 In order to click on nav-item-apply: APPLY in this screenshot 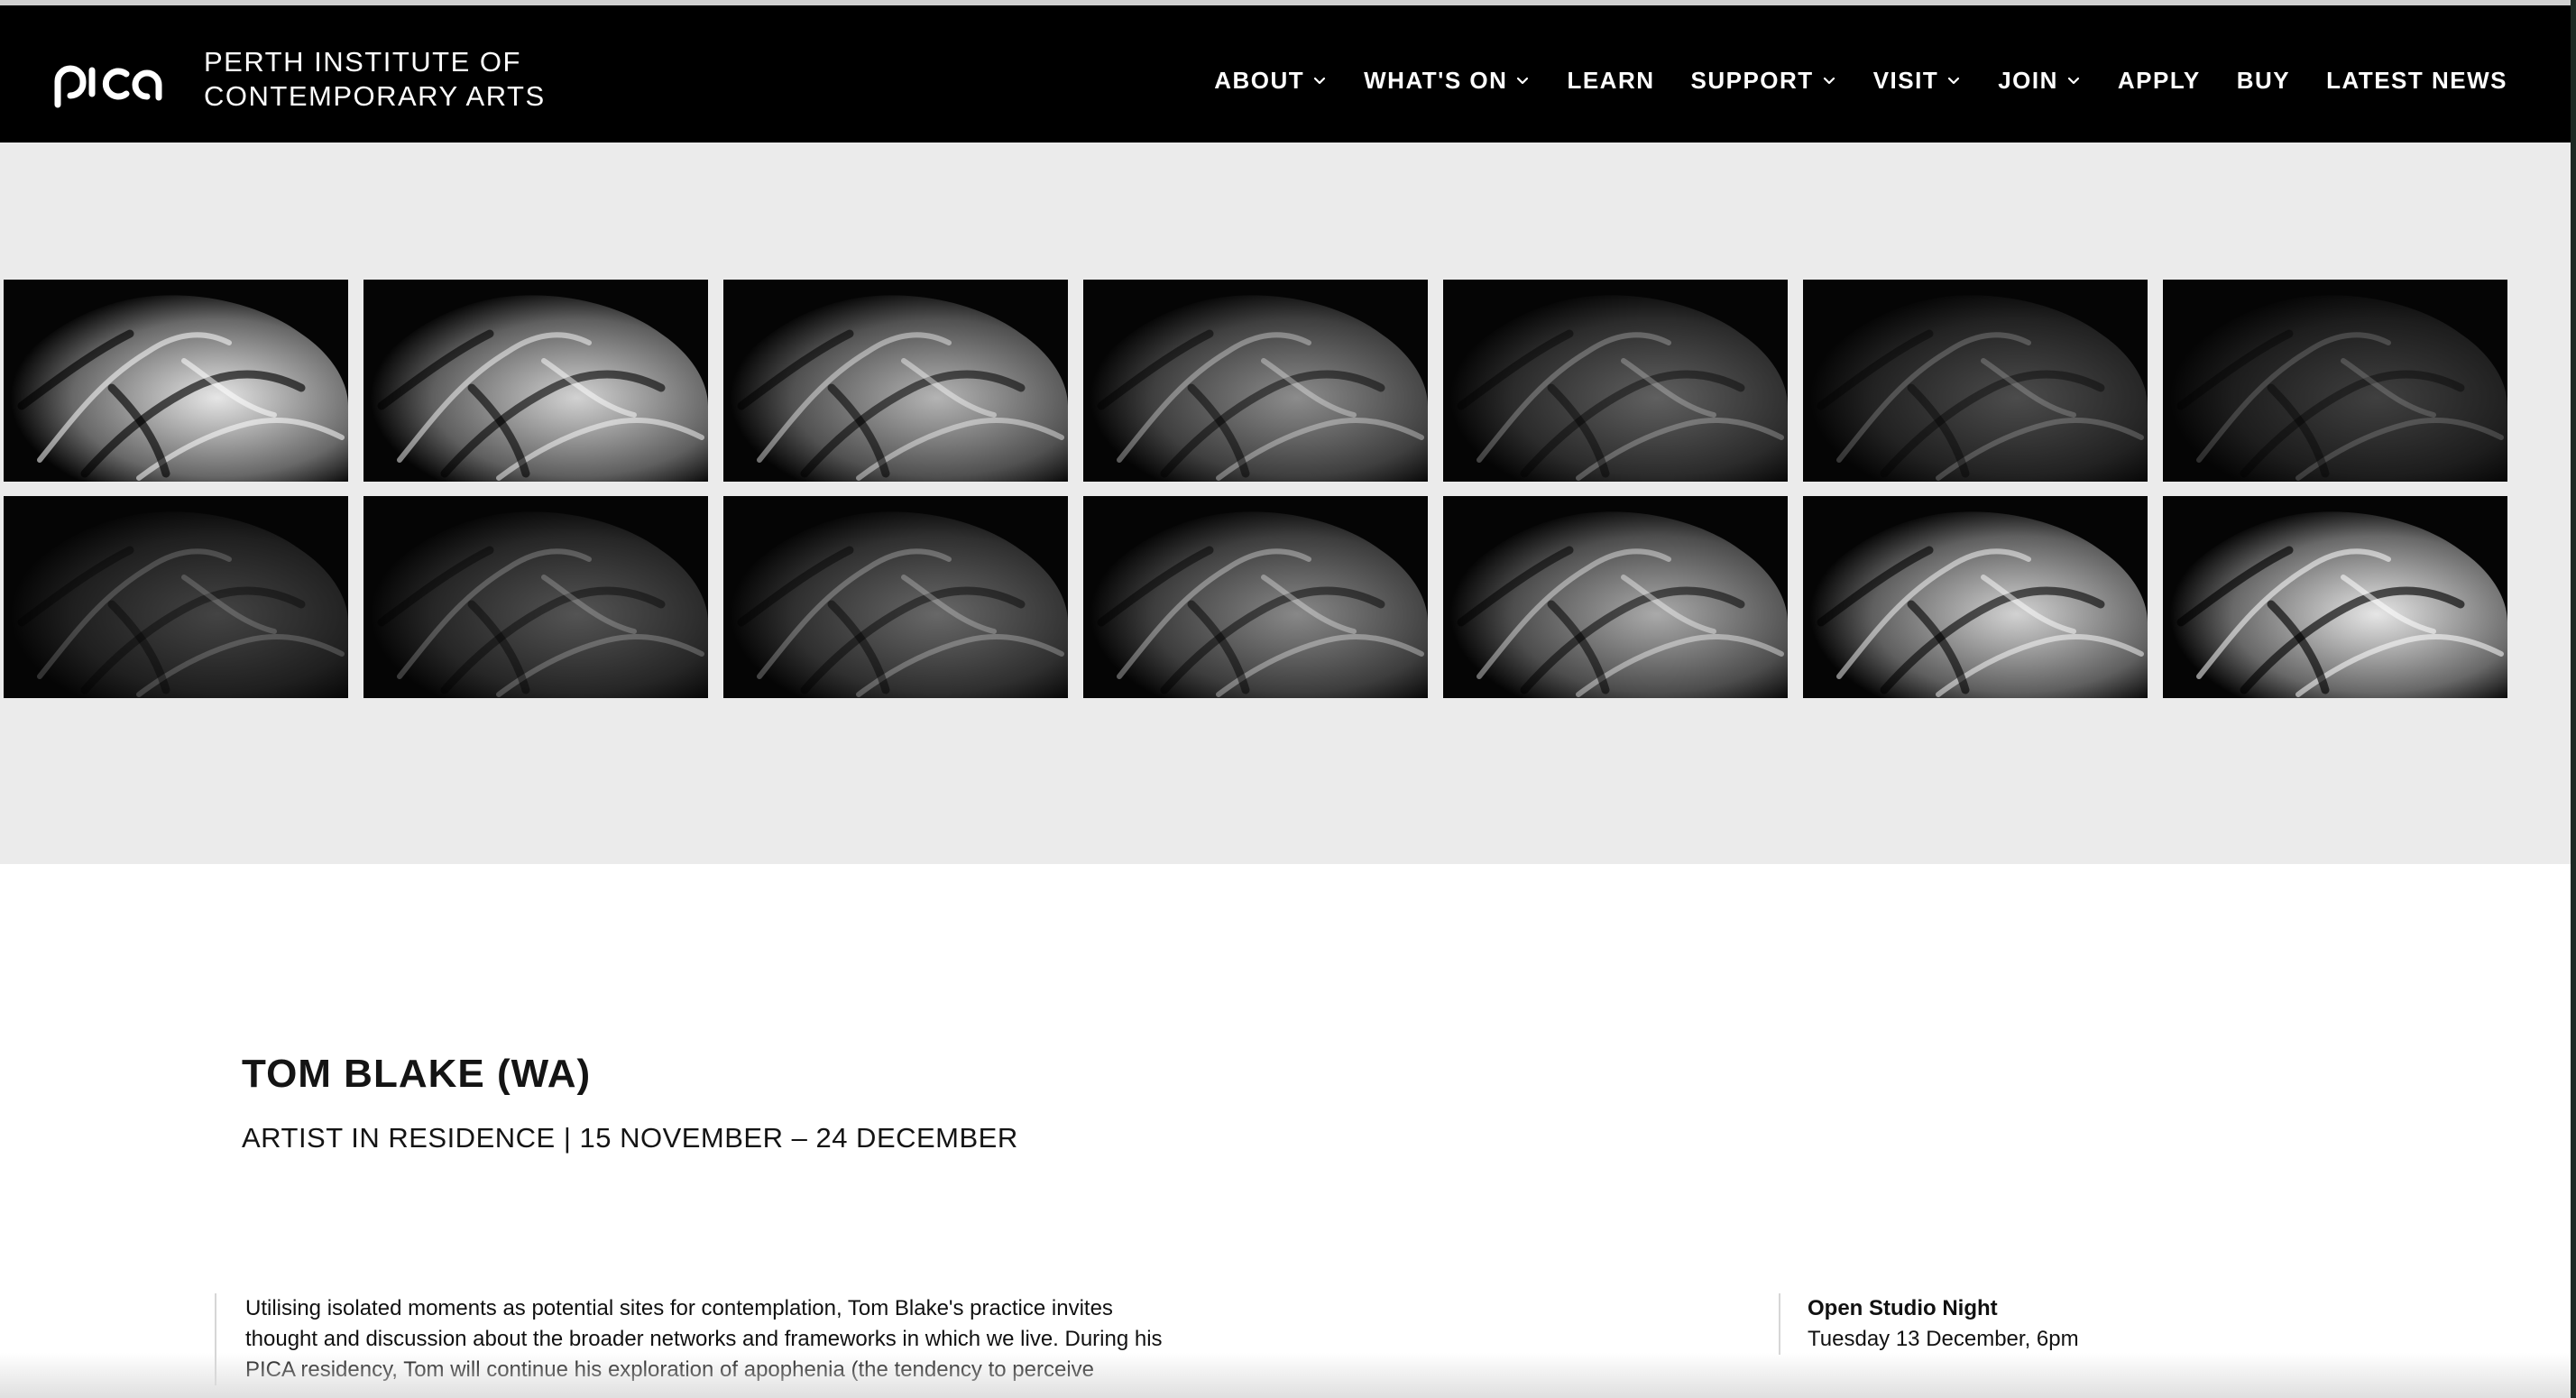, I will do `click(2160, 81)`.